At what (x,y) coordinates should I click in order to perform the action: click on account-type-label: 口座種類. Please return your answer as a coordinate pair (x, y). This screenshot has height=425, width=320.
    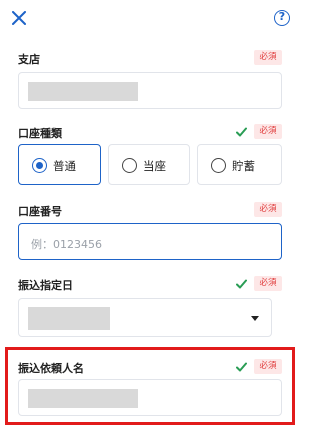
    Looking at the image, I should click on (40, 133).